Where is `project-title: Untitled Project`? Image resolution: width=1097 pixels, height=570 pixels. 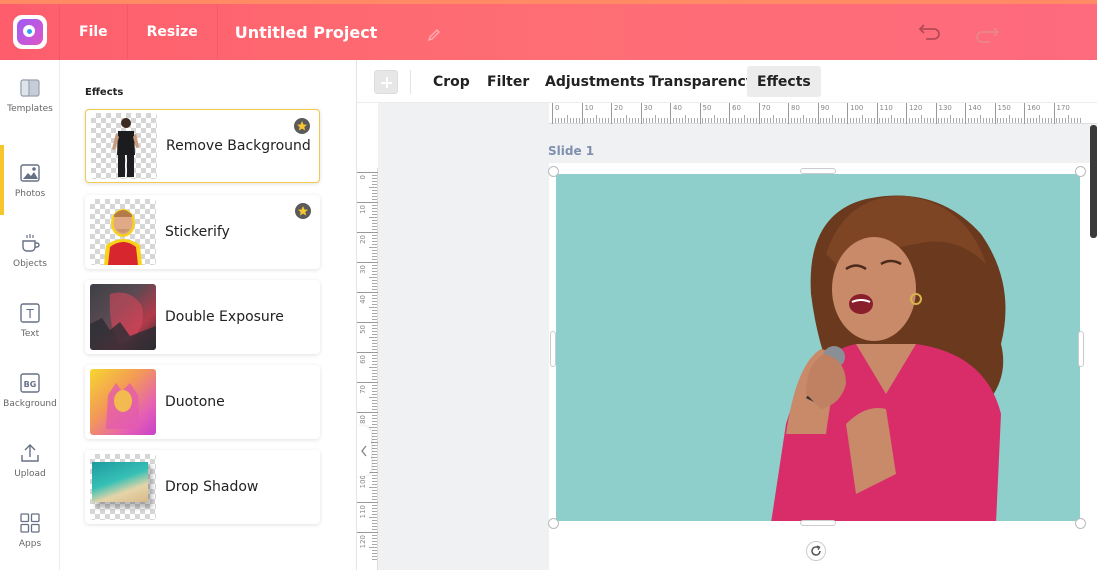
project-title: Untitled Project is located at coordinates (306, 32).